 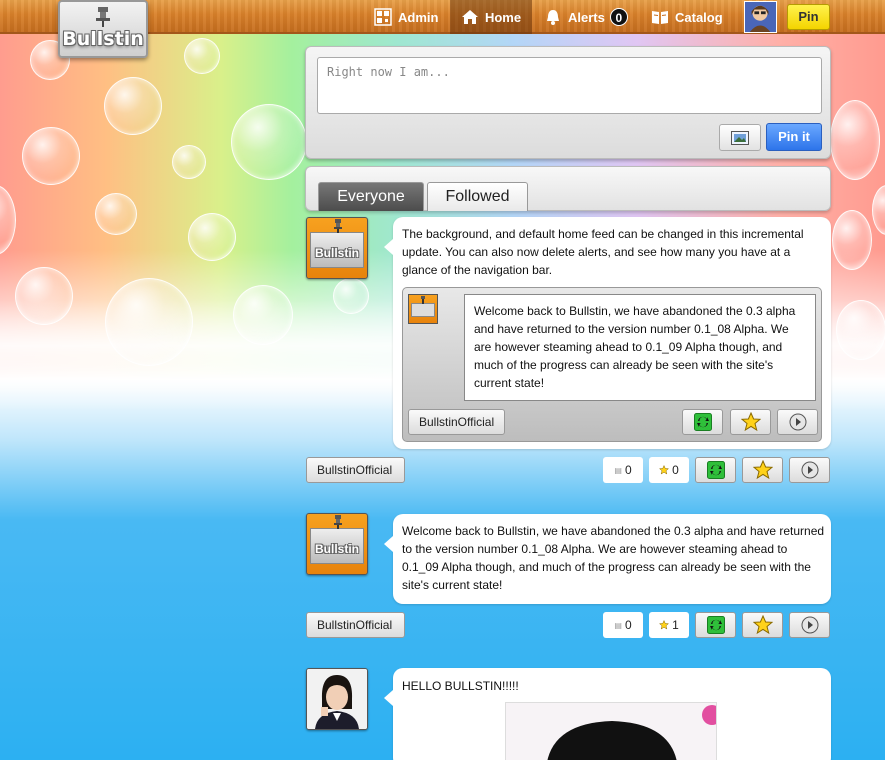 What do you see at coordinates (383, 17) in the screenshot?
I see `qr-code-icon` at bounding box center [383, 17].